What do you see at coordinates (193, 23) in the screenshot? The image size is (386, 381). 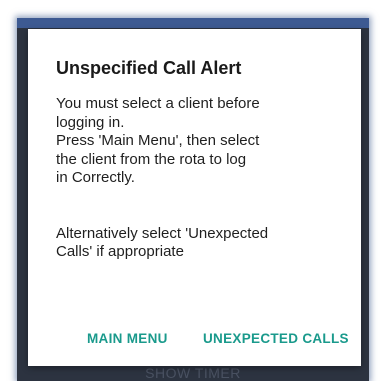 I see `app-header-strip` at bounding box center [193, 23].